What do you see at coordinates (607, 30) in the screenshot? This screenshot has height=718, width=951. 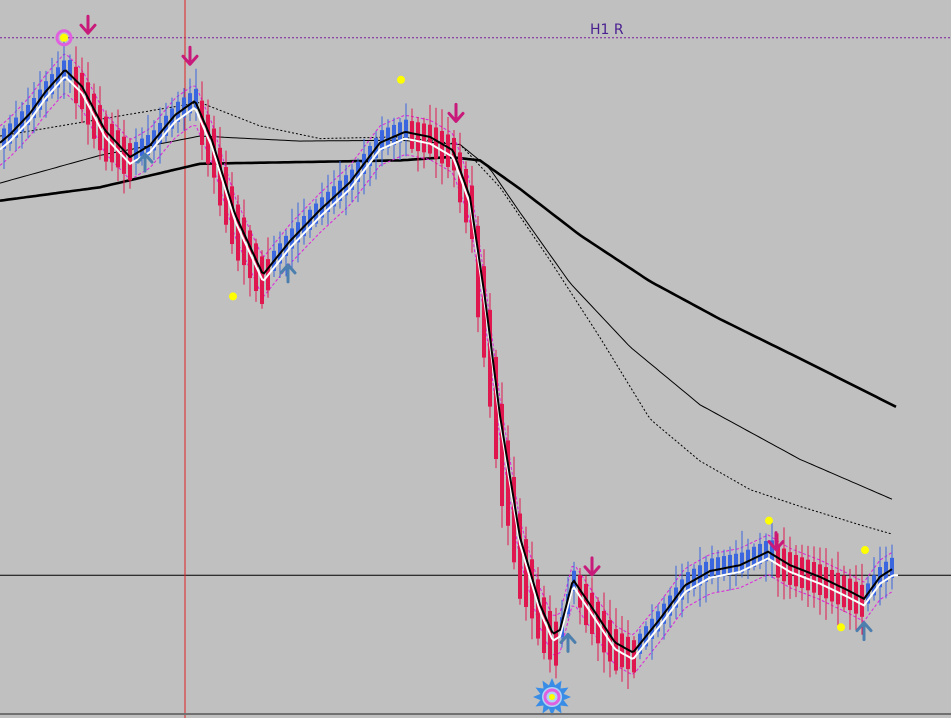 I see `chart-annotation-text: H1 R` at bounding box center [607, 30].